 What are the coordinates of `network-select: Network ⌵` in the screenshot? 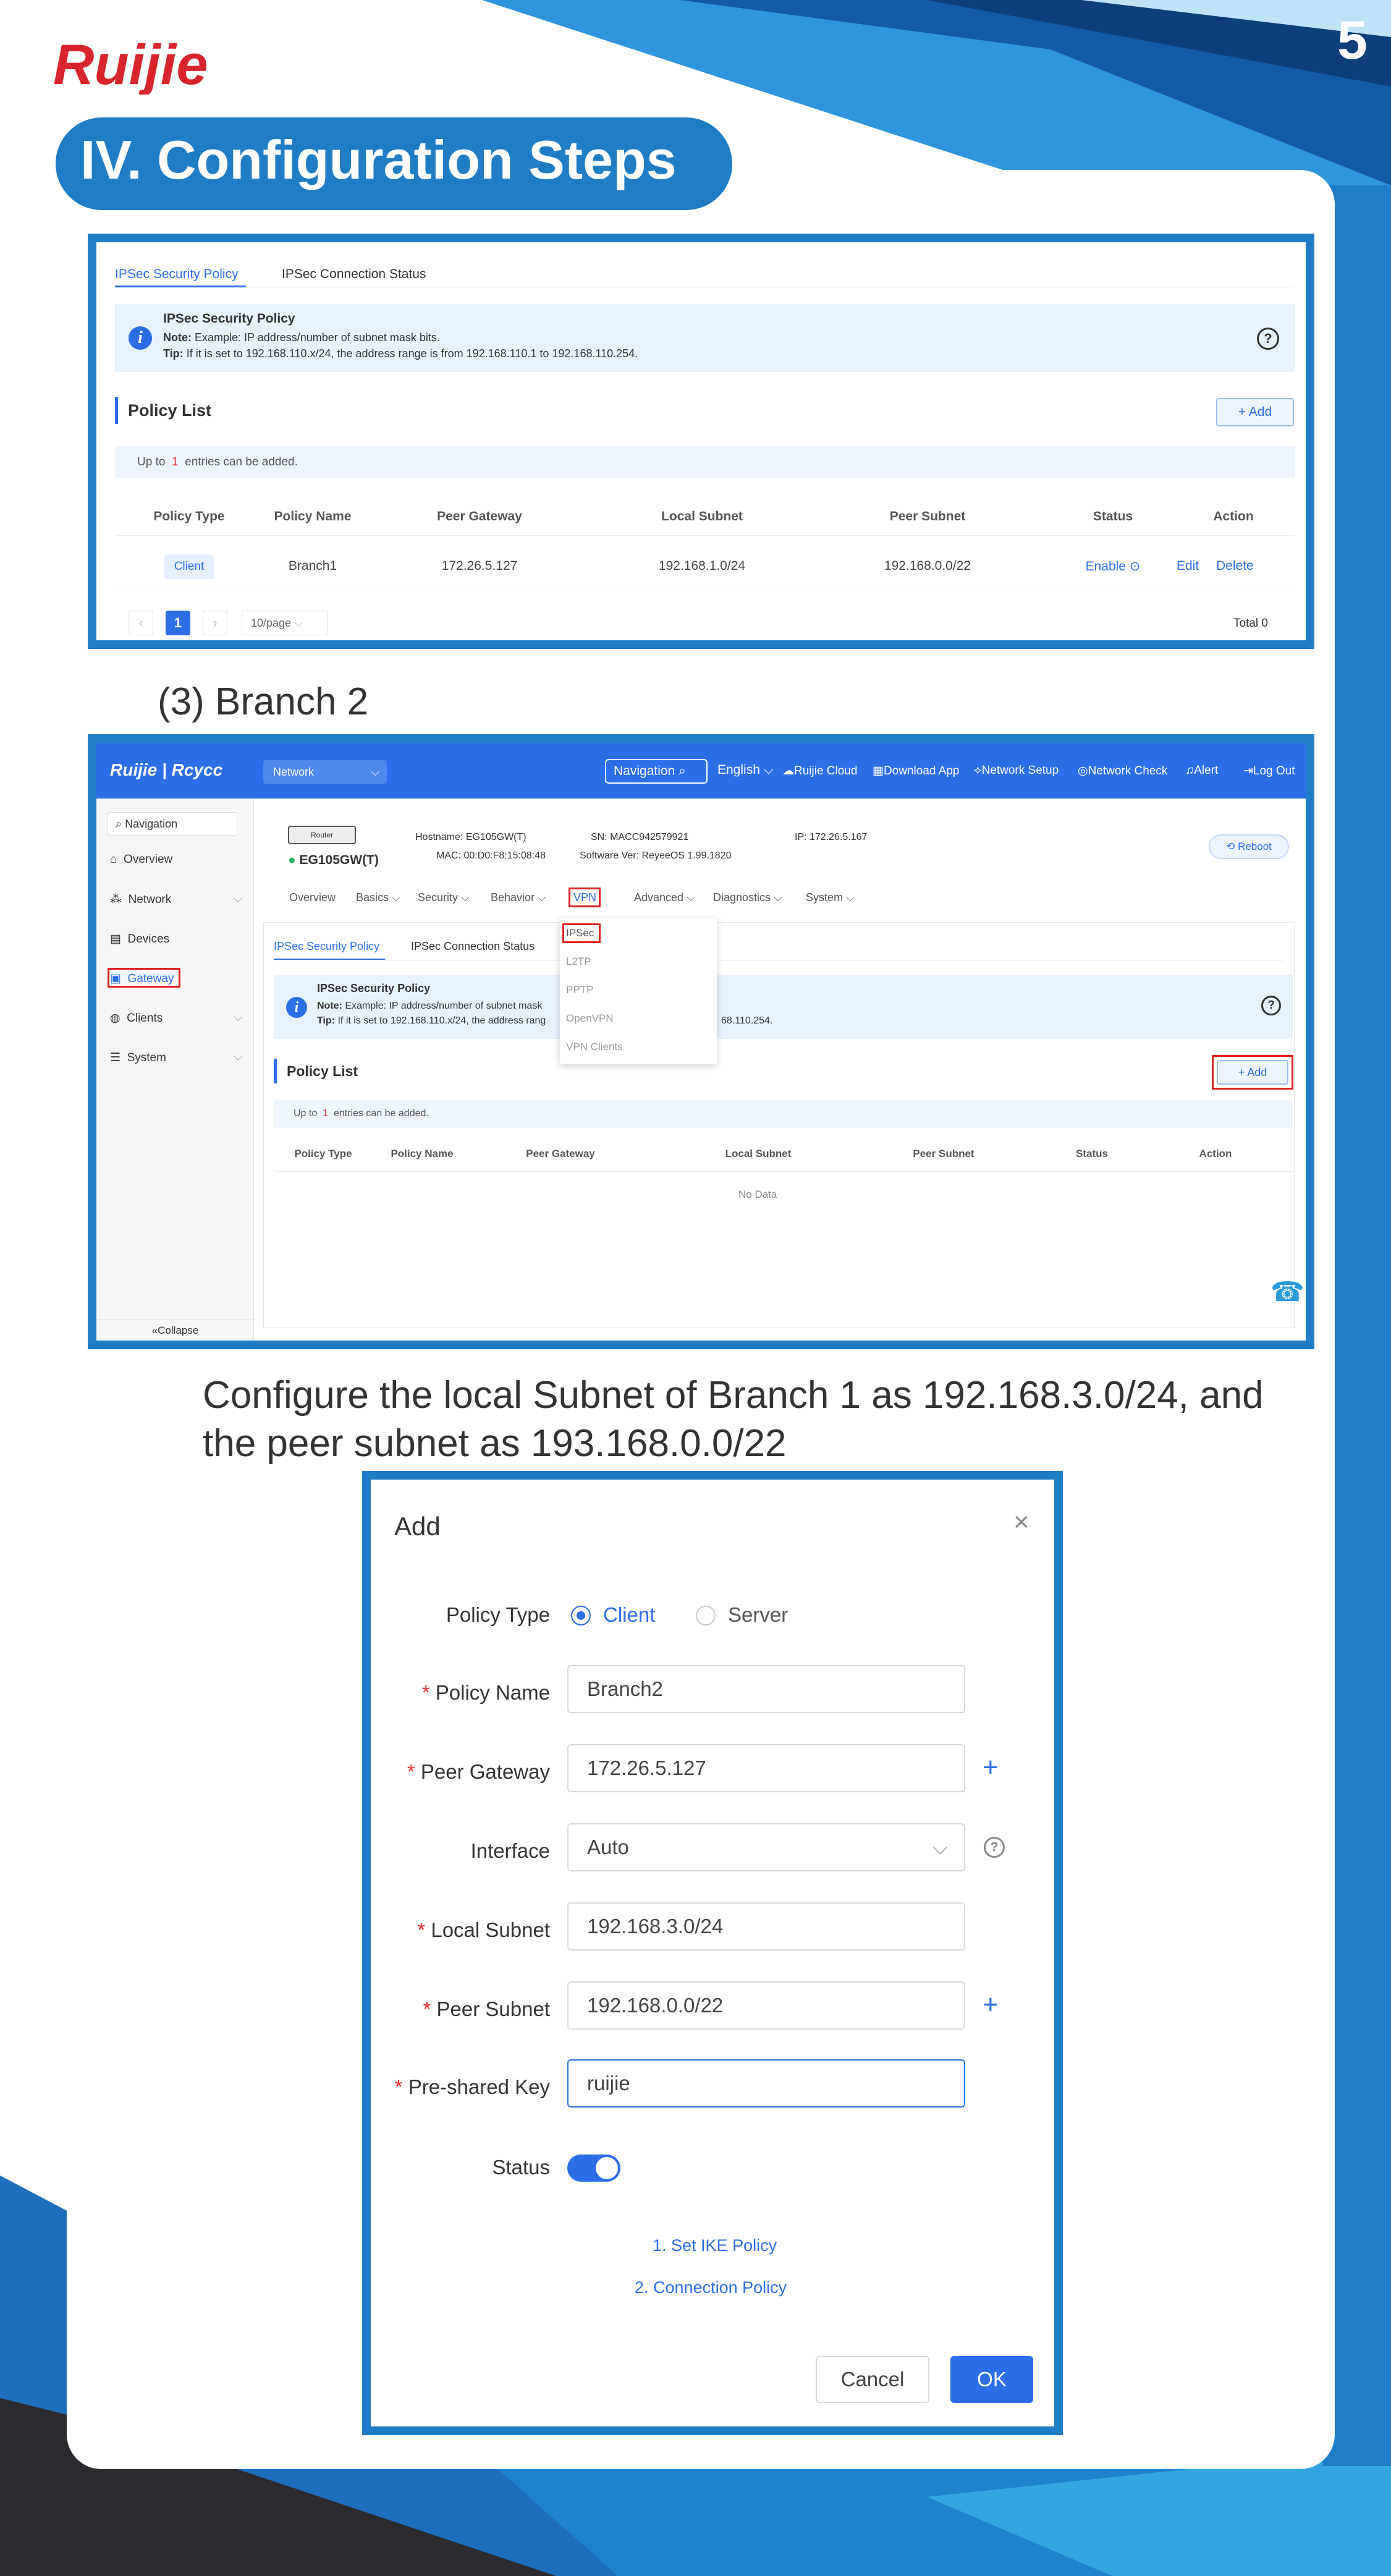 It's located at (325, 772).